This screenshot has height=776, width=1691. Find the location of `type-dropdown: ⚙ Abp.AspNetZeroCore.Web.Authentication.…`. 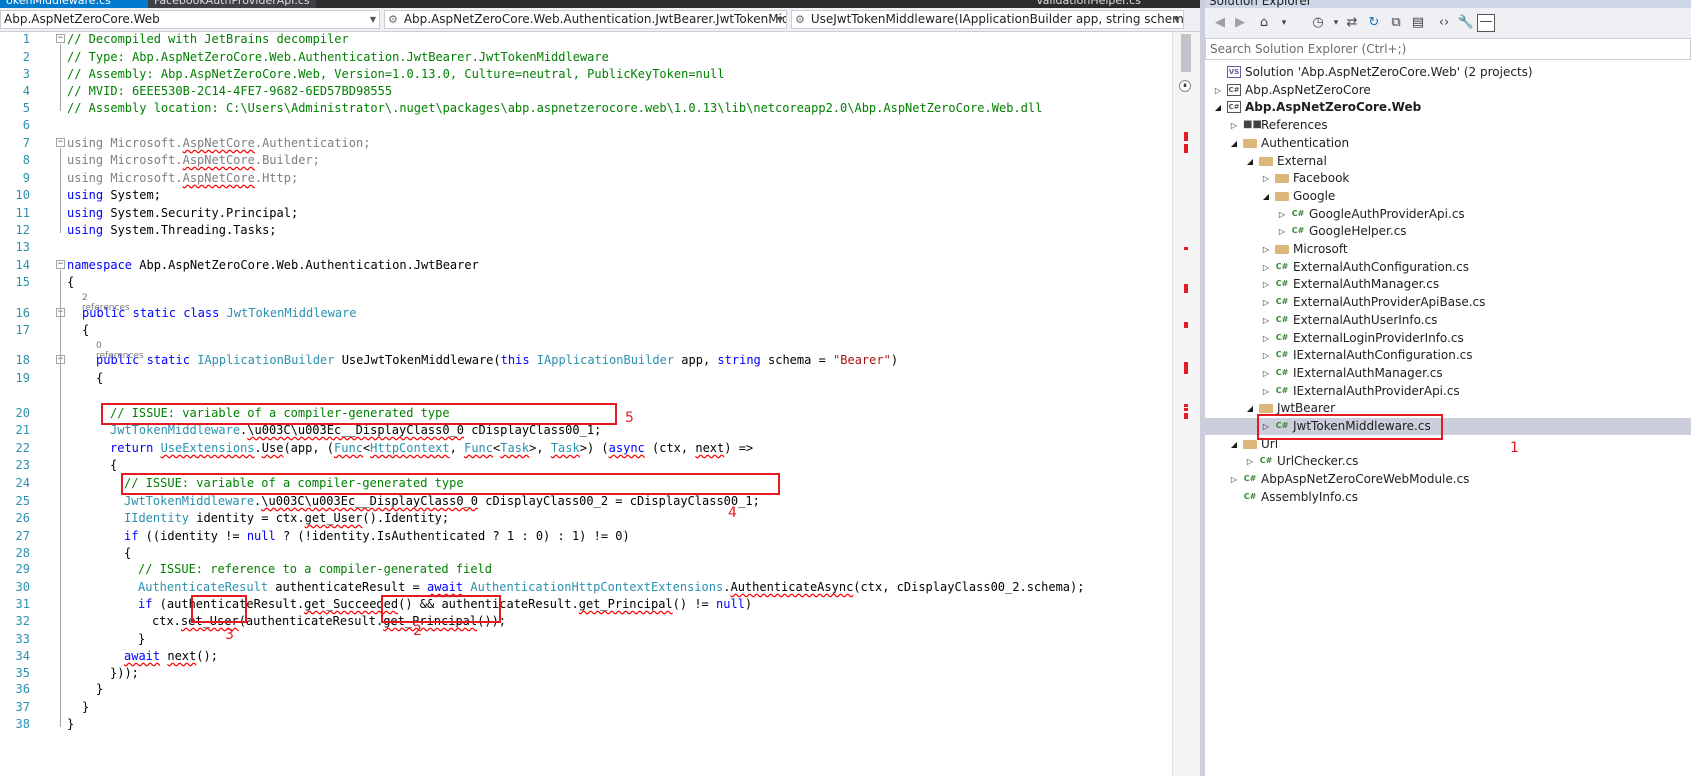

type-dropdown: ⚙ Abp.AspNetZeroCore.Web.Authentication.… is located at coordinates (585, 19).